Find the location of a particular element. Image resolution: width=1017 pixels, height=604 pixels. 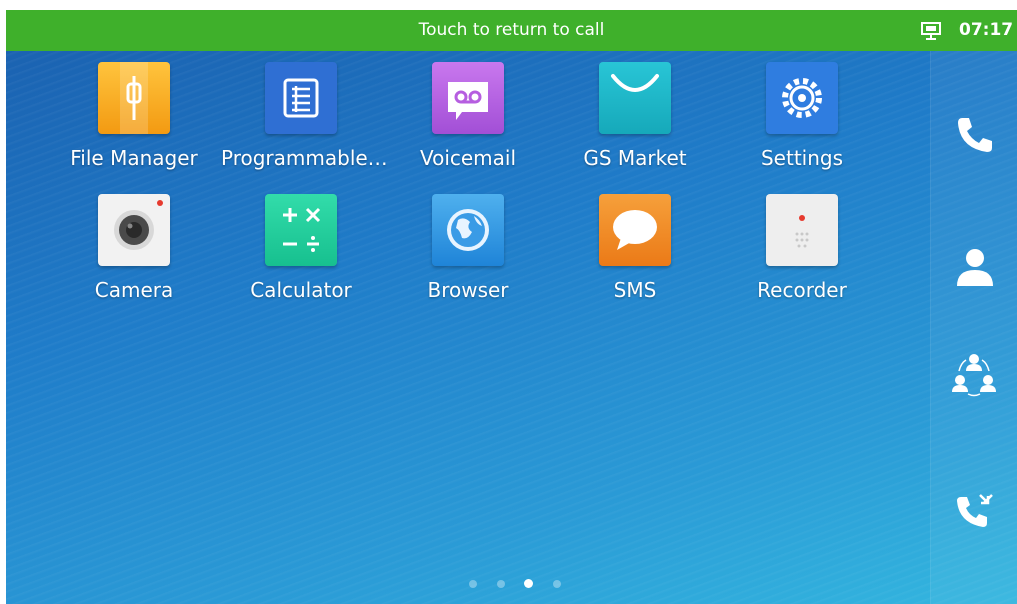

page-indicator is located at coordinates (516, 584).